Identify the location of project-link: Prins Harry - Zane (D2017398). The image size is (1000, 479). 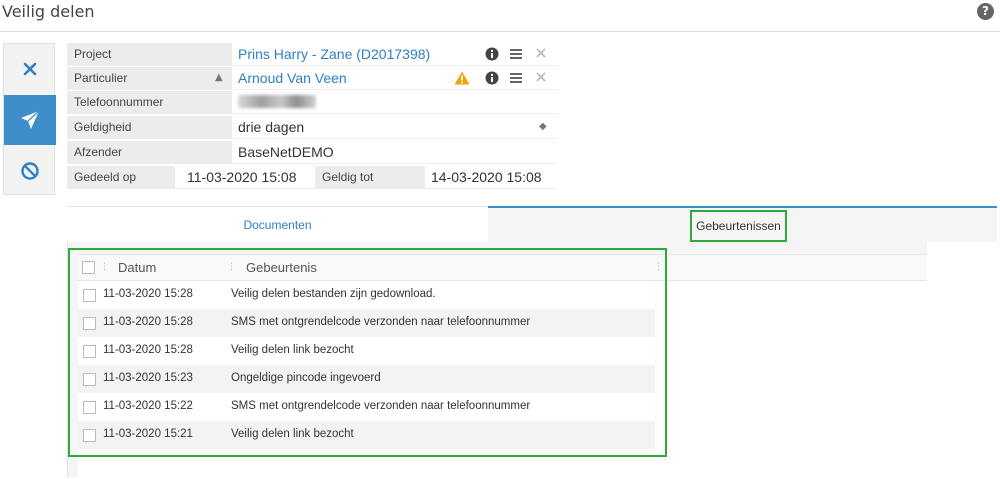
(337, 54).